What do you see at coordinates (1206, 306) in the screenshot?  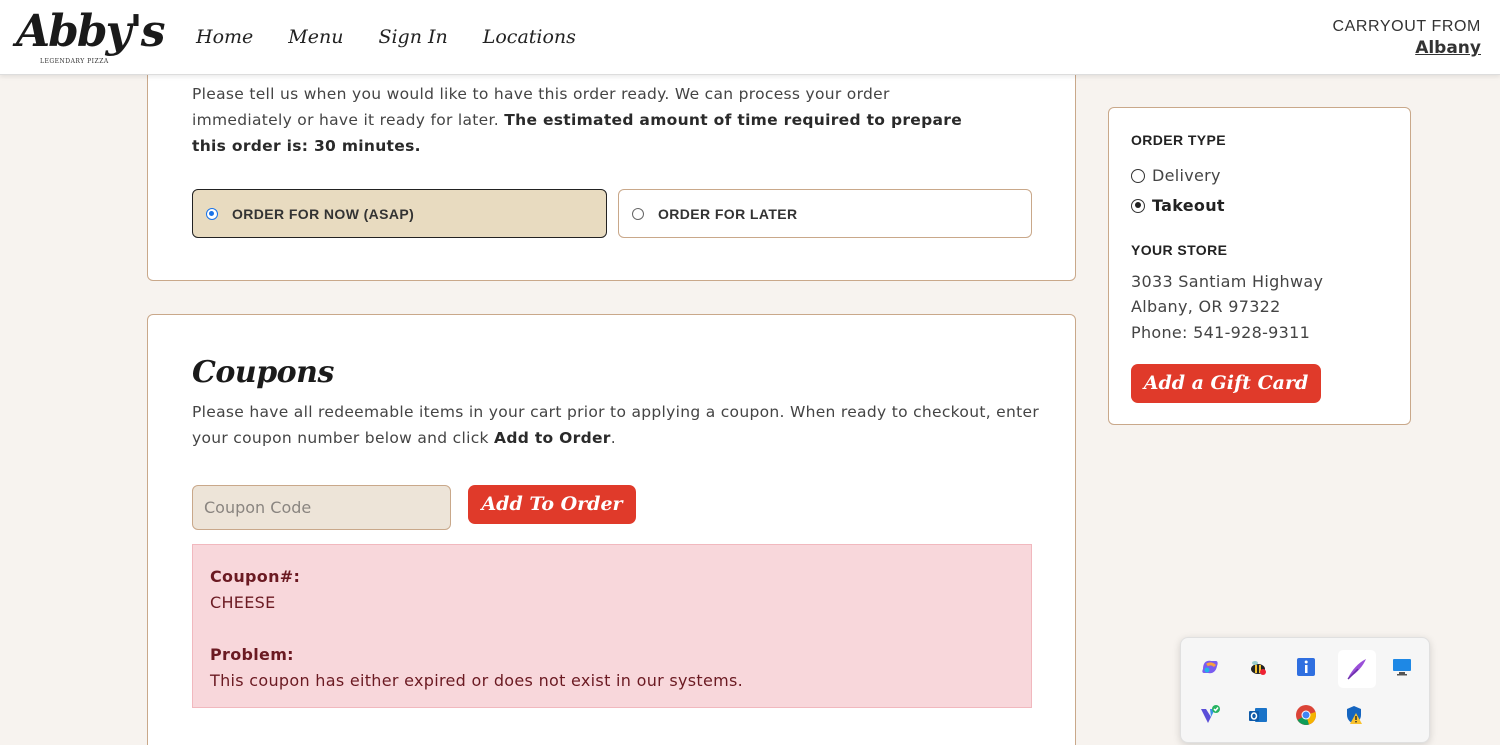 I see `store-address-line2: Albany, OR 97322` at bounding box center [1206, 306].